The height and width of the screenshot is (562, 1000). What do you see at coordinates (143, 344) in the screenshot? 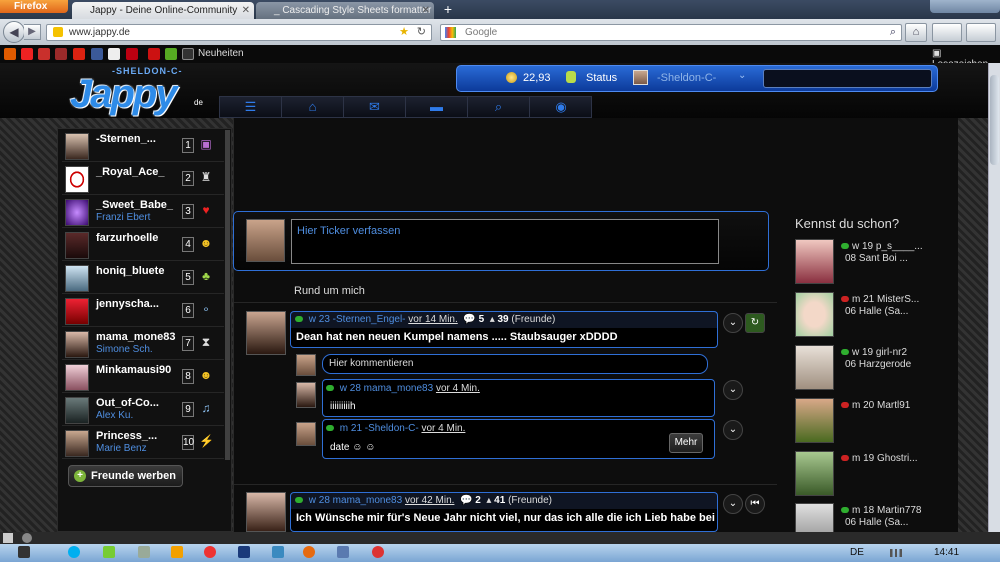
I see `list-item: mama_mone83 Simone Sch. 7 ⧗` at bounding box center [143, 344].